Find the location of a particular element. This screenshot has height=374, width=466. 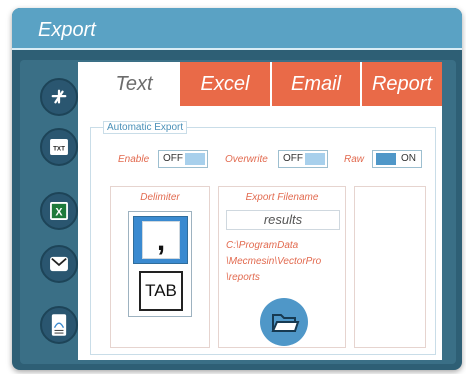

enable-knob is located at coordinates (195, 159).